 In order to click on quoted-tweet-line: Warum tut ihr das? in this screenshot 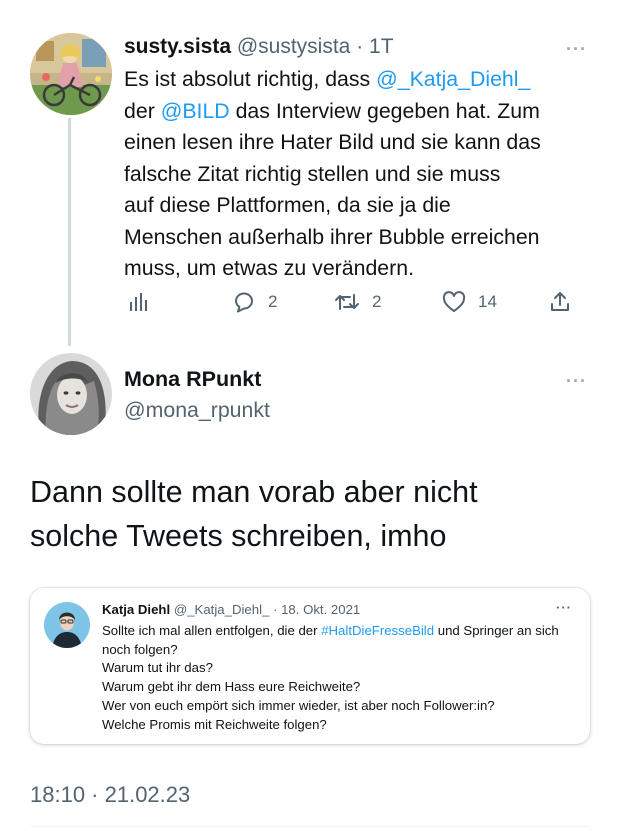, I will do `click(157, 668)`.